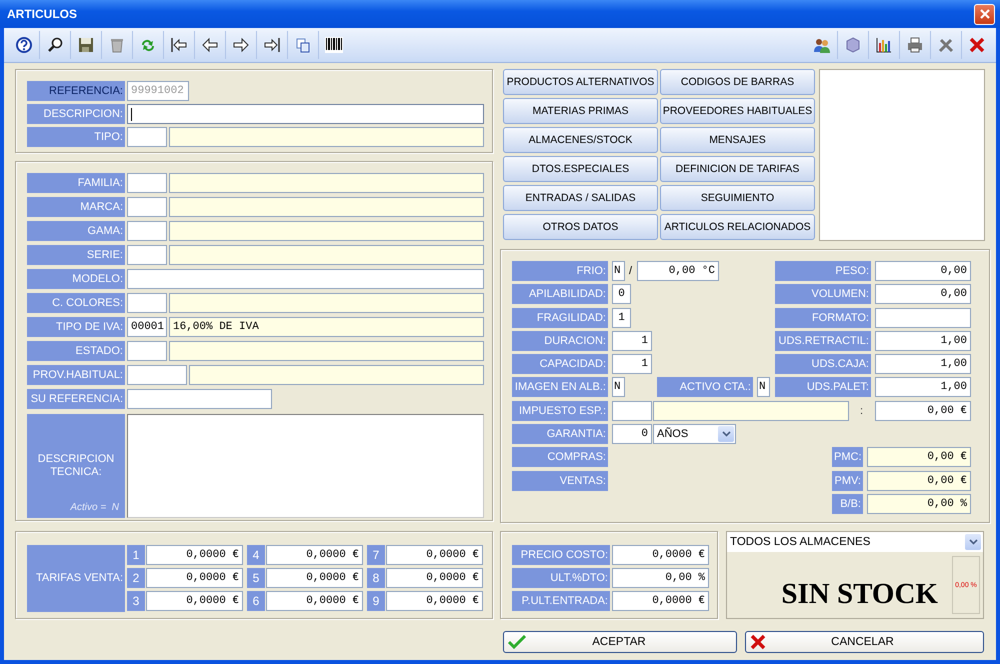 This screenshot has height=664, width=1000. Describe the element at coordinates (136, 601) in the screenshot. I see `rate-number: 3` at that location.